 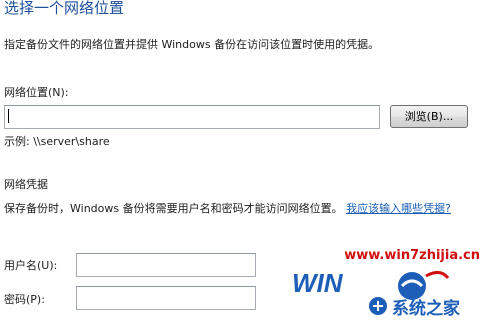 I want to click on credentials-description-text: 保存备份时，Windows 备份将需要用户名和密码才能访问网络位置。, so click(x=173, y=208).